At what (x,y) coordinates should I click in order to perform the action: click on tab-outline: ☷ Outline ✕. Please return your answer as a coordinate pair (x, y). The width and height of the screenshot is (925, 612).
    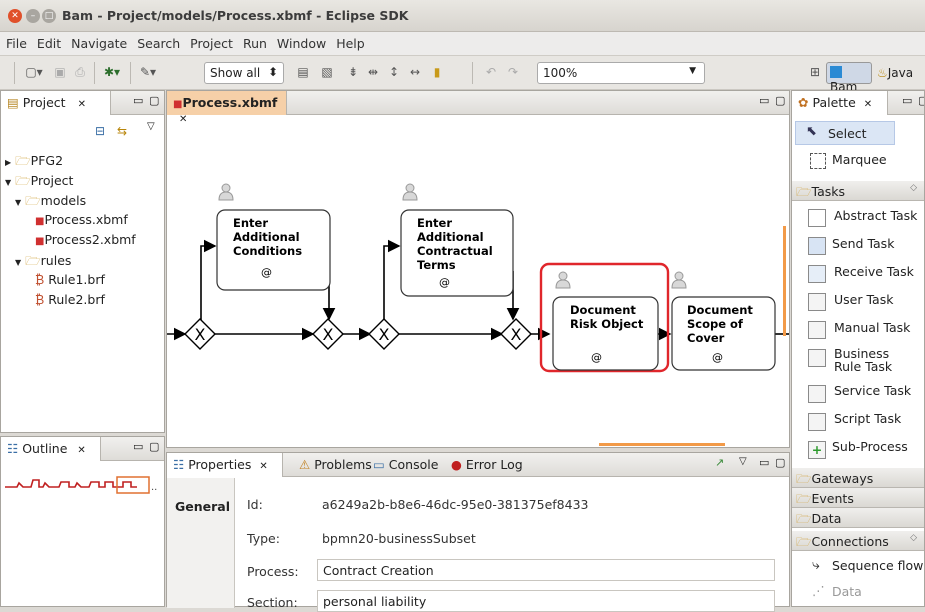
    Looking at the image, I should click on (51, 449).